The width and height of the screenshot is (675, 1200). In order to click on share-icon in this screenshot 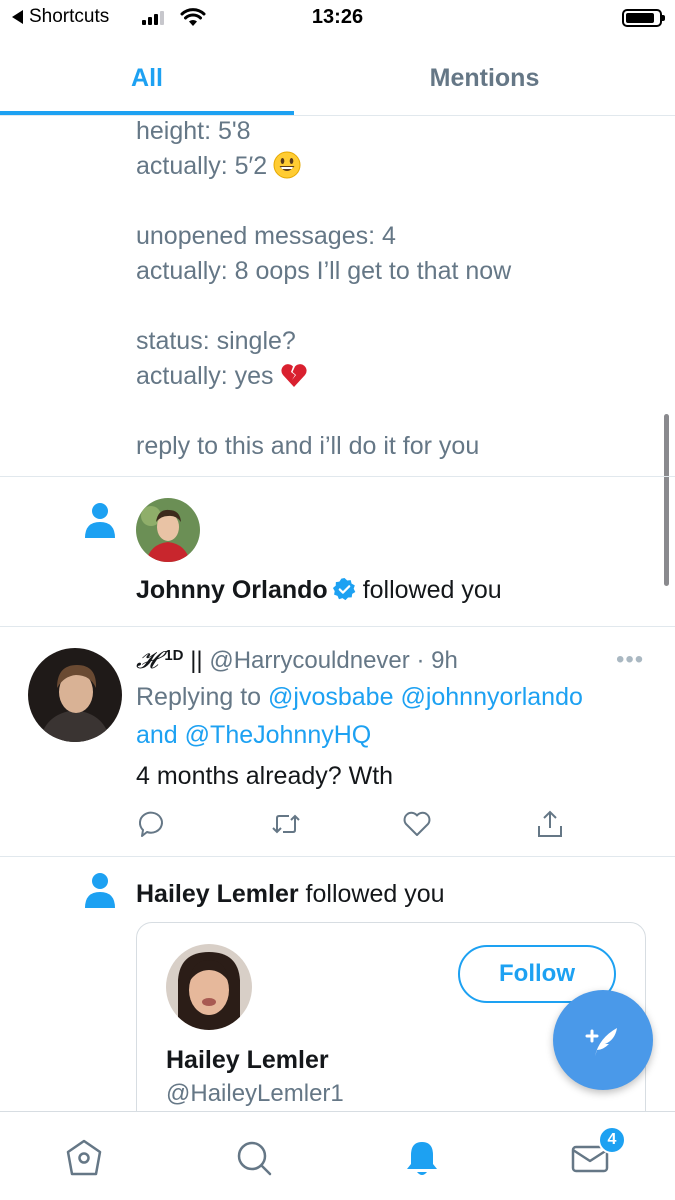, I will do `click(550, 824)`.